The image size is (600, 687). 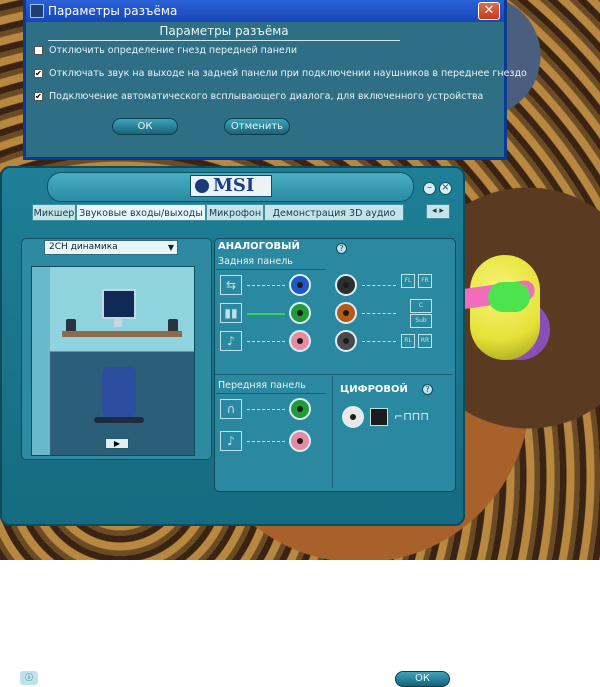 I want to click on speaker-fr-icon: FR, so click(x=425, y=281).